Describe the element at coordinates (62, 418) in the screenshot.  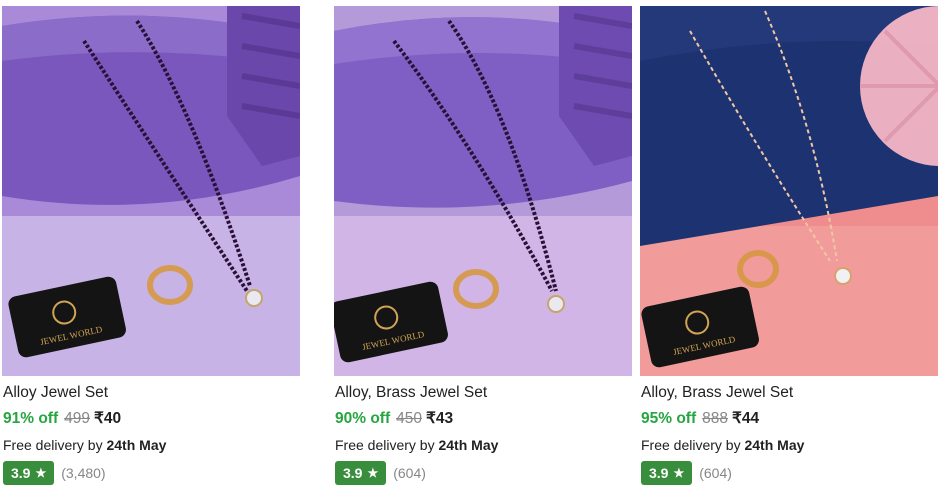
I see `price-row: 91% off 499 ₹40` at that location.